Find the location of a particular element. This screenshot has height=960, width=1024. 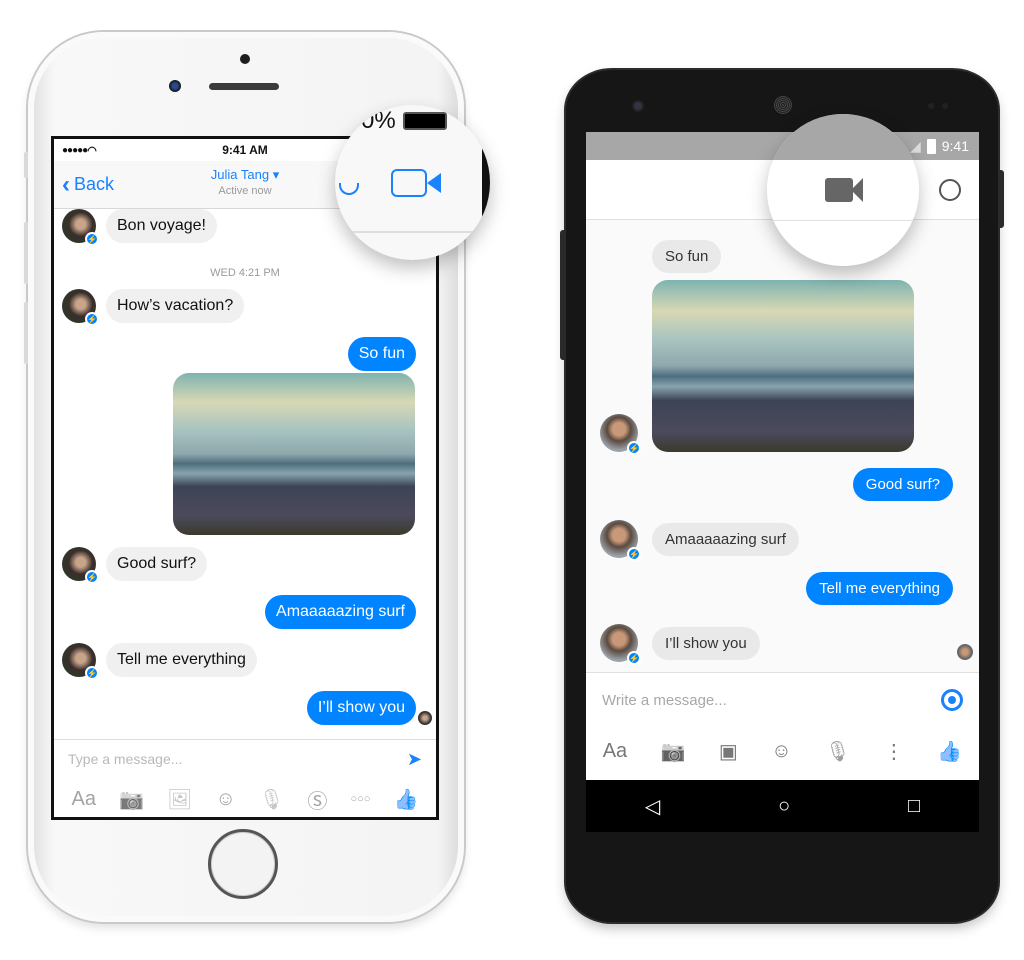

message-incoming: ⚡ How’s vacation? is located at coordinates (153, 307).